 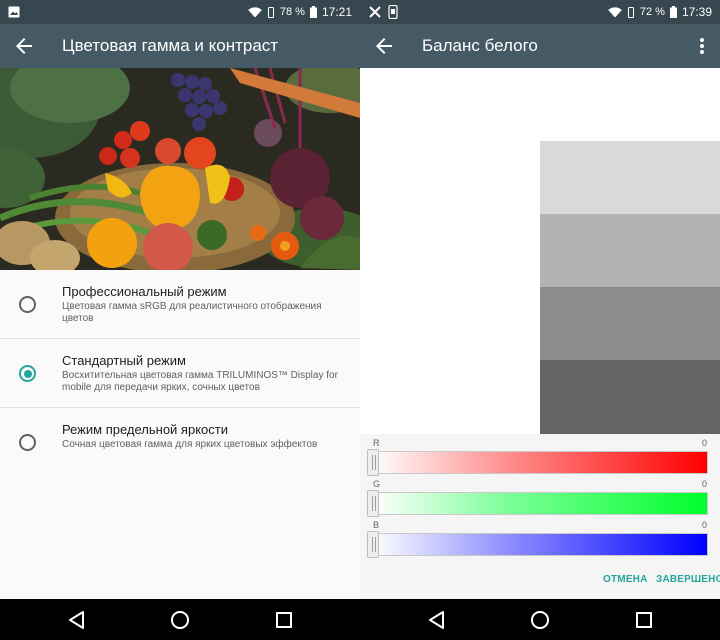 What do you see at coordinates (540, 12) in the screenshot?
I see `status-bar: 72 % 17:39` at bounding box center [540, 12].